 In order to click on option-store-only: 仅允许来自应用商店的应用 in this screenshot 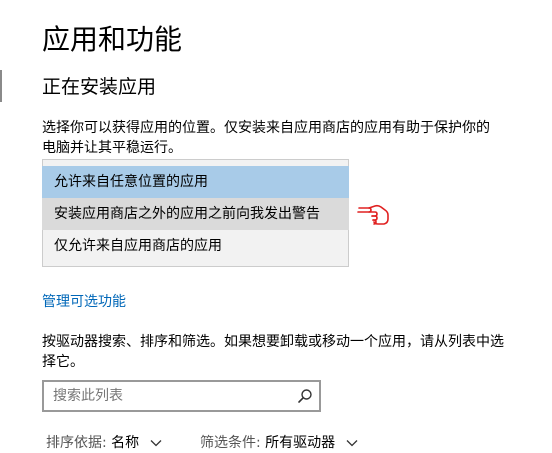, I will do `click(195, 246)`.